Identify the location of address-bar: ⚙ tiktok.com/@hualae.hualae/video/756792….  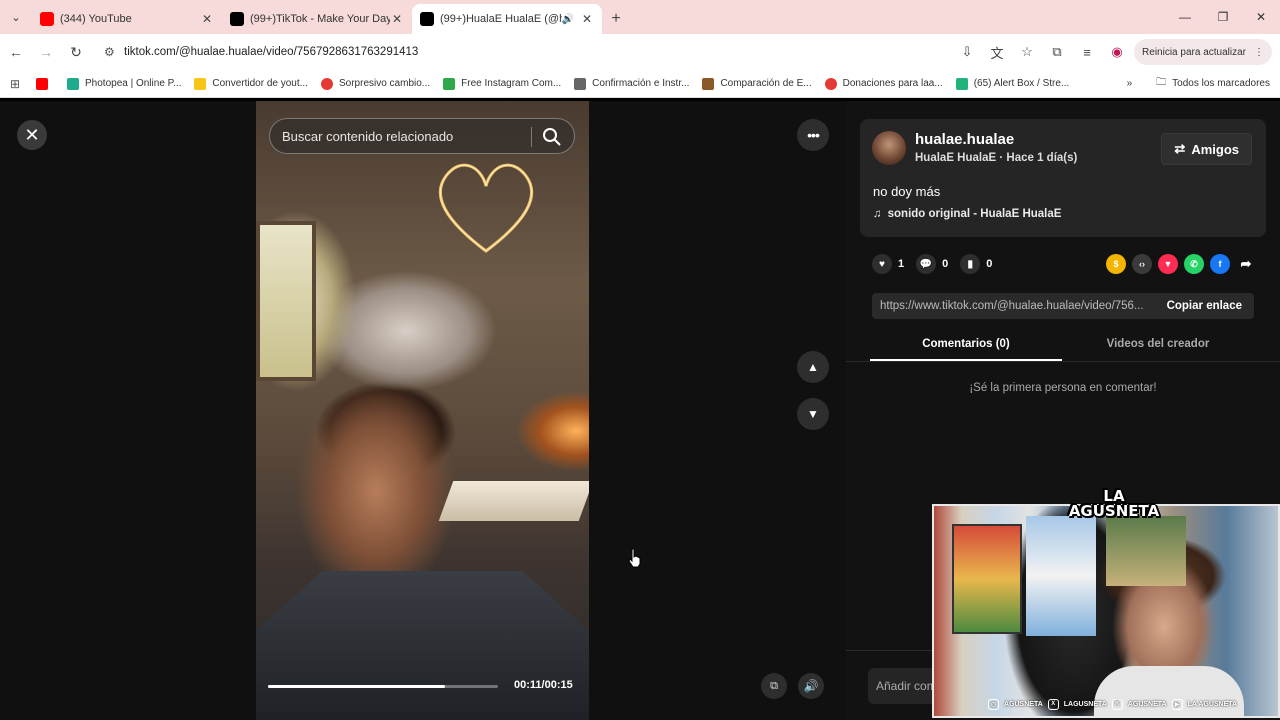
(523, 52).